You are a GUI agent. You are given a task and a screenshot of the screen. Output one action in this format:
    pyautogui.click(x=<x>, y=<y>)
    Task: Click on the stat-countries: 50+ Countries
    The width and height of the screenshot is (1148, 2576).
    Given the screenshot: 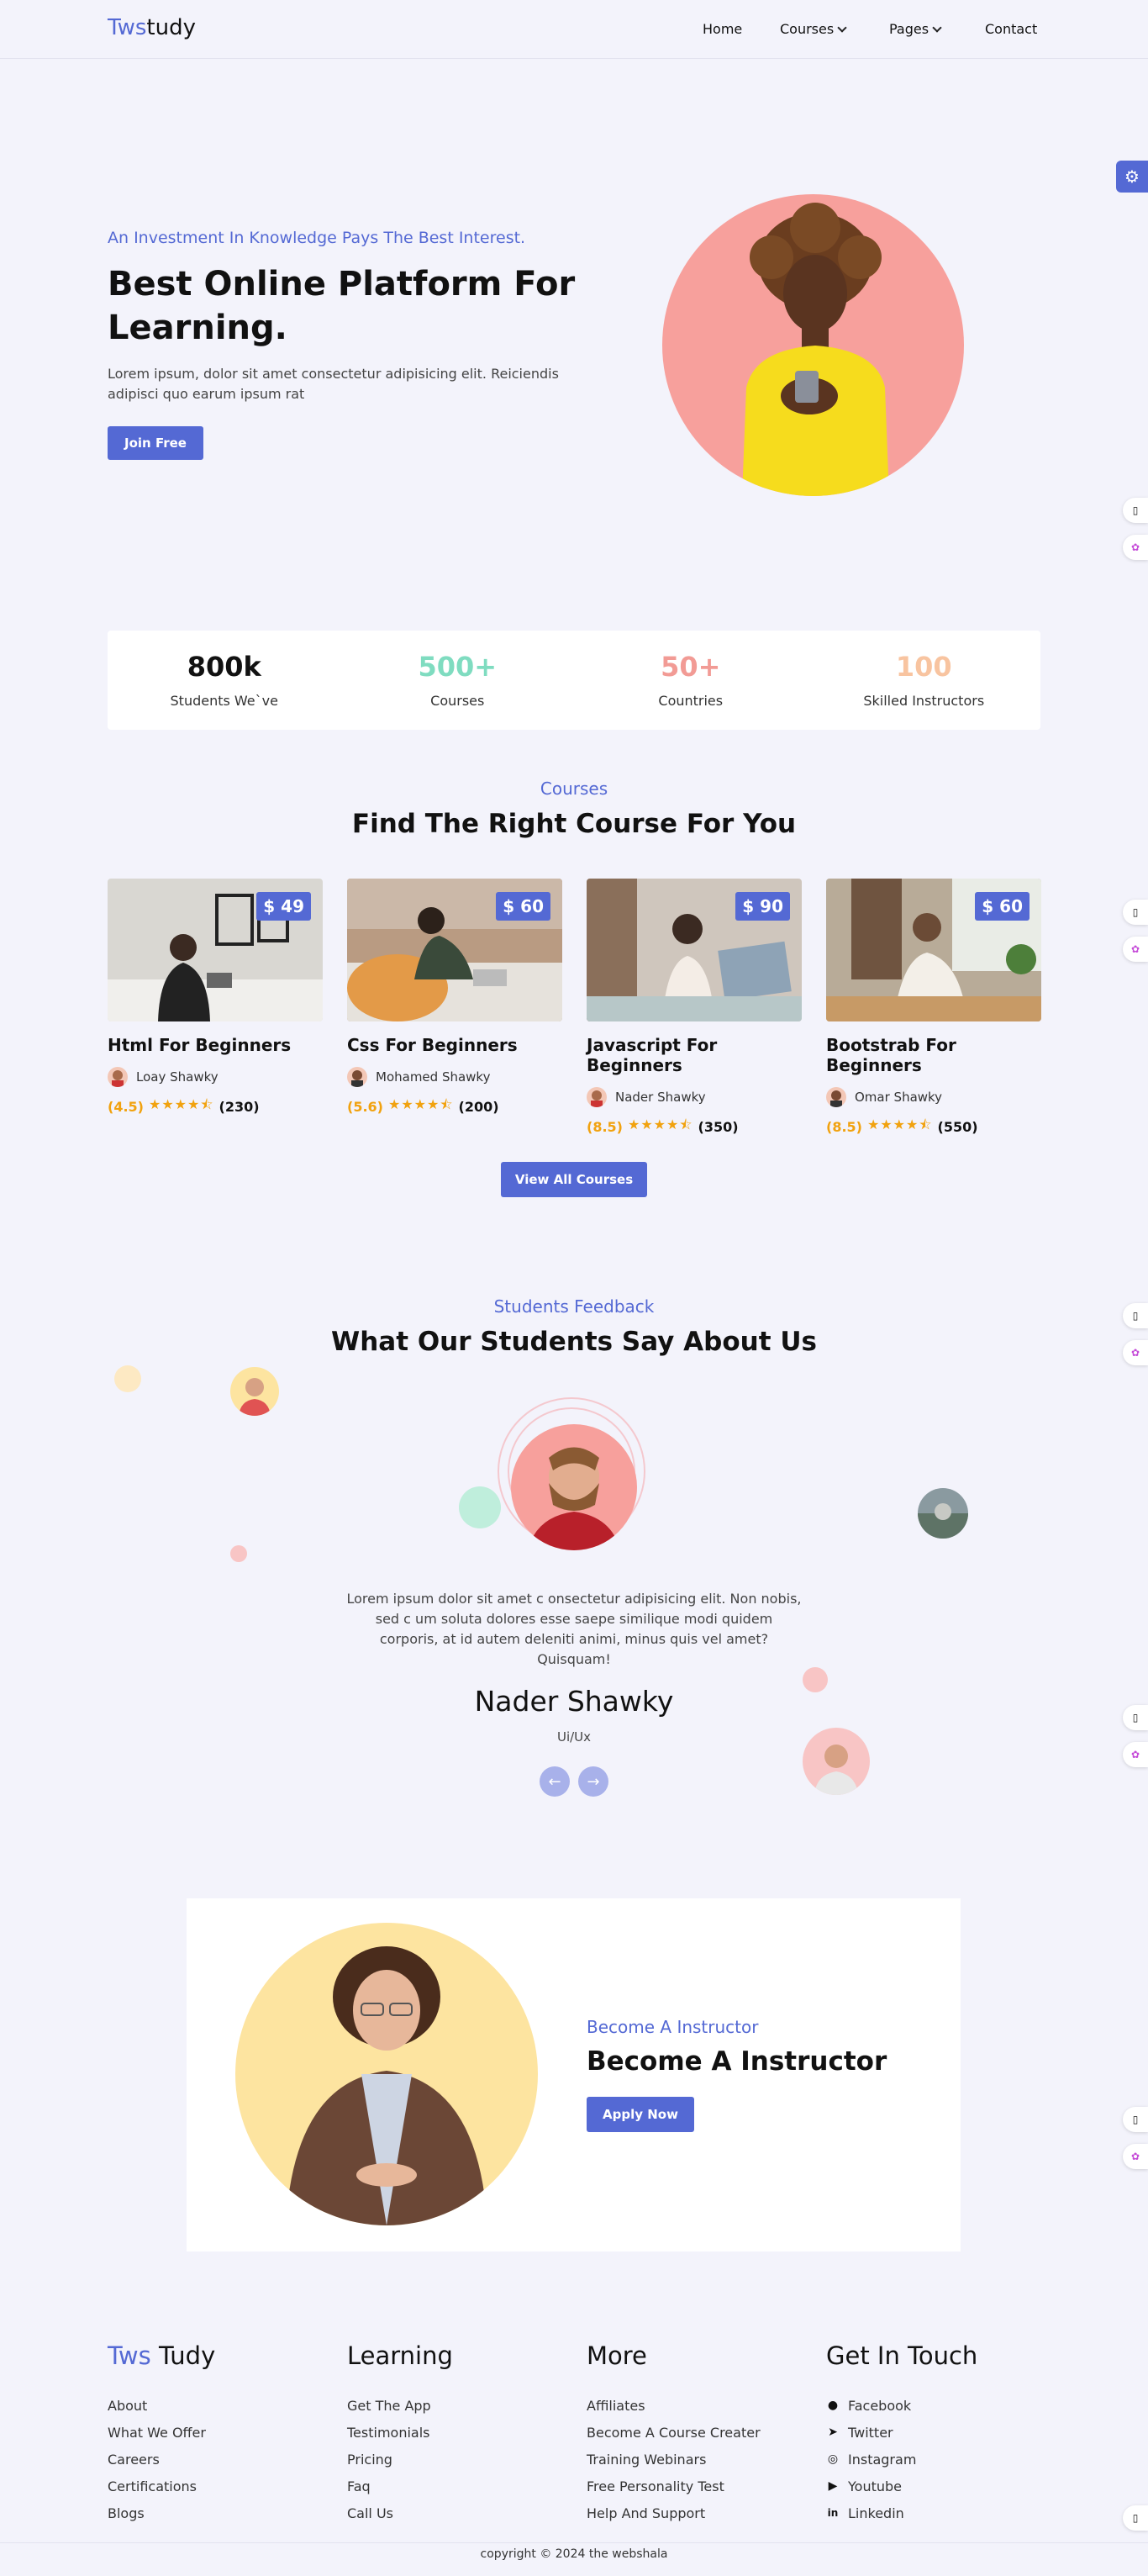 What is the action you would take?
    pyautogui.click(x=691, y=680)
    